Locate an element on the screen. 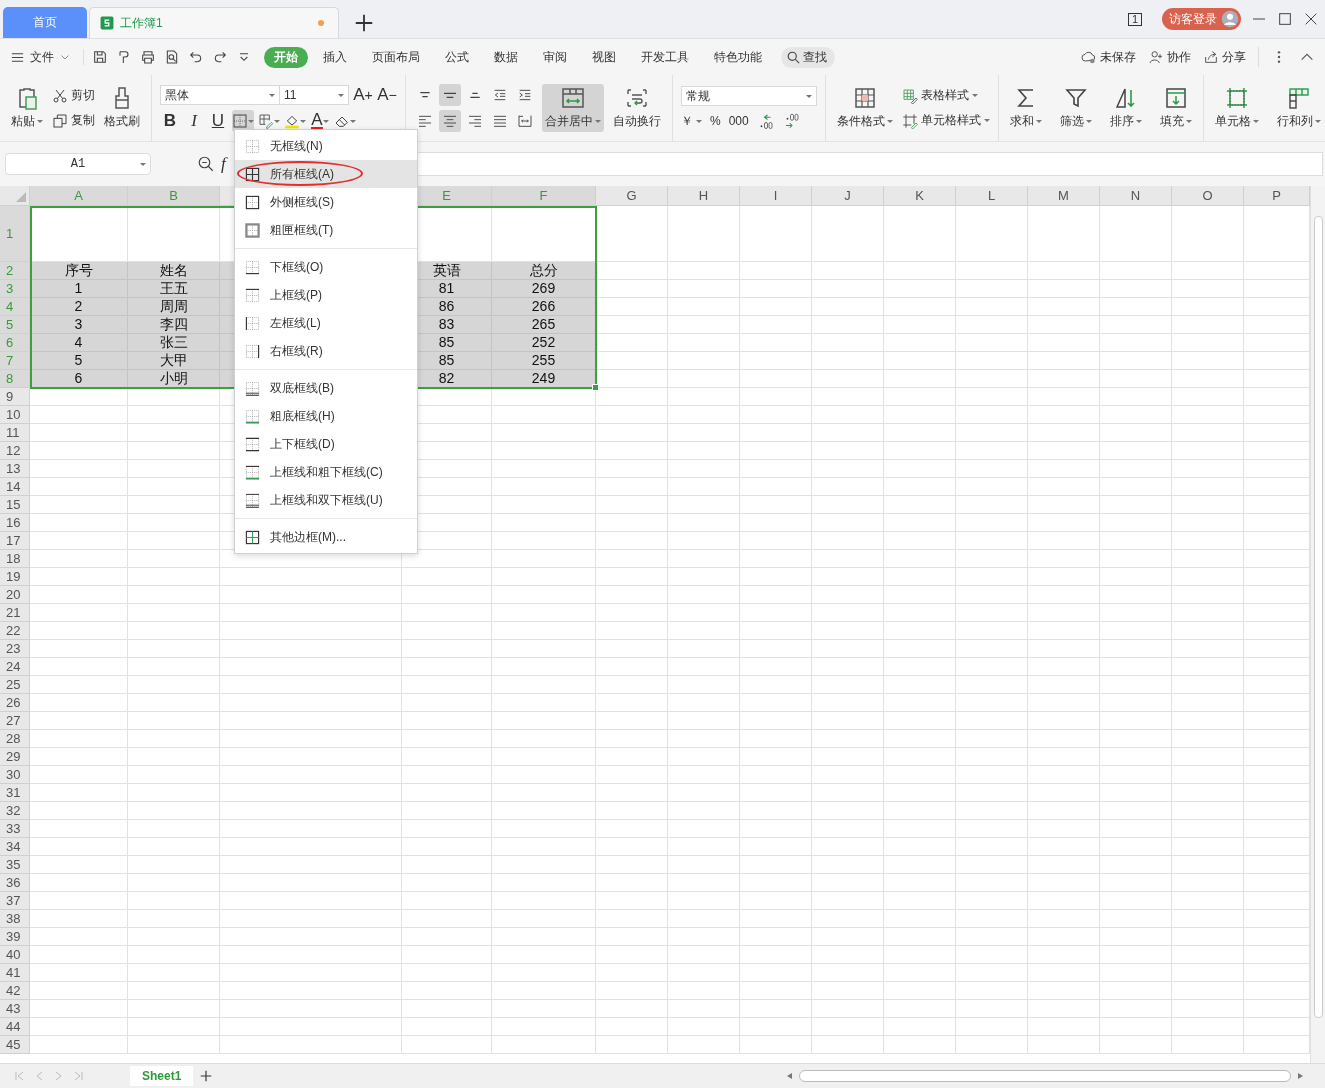 This screenshot has width=1325, height=1088. row-header: 34 is located at coordinates (15, 847).